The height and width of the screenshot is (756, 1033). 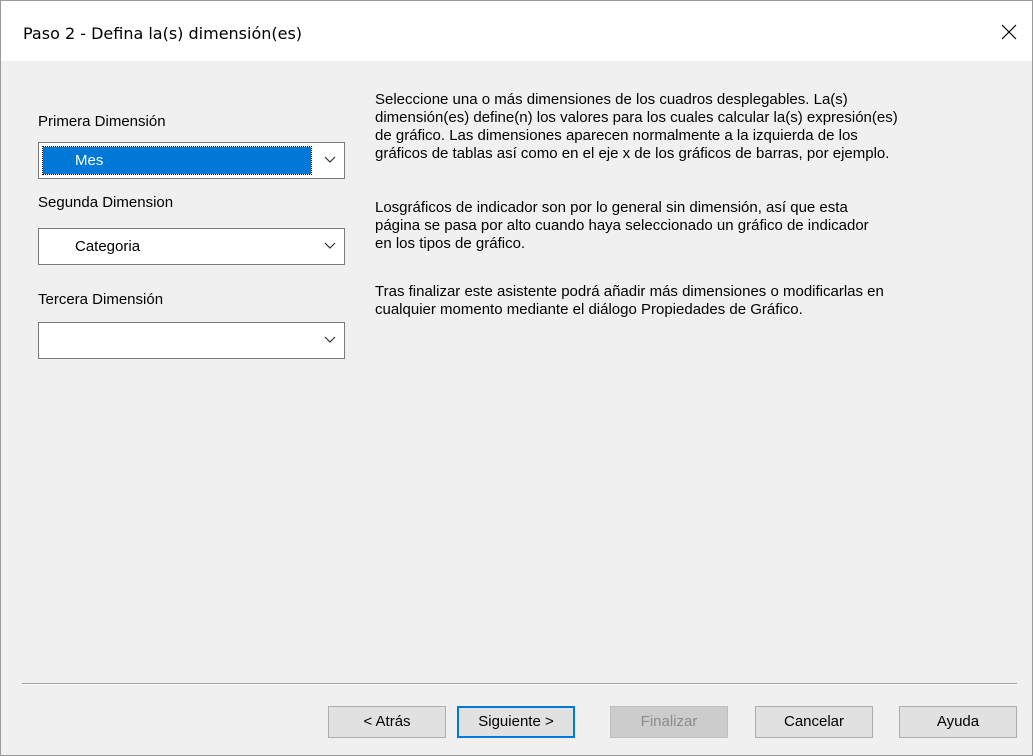 What do you see at coordinates (163, 33) in the screenshot?
I see `dialog-title: Paso 2 - Defina la(s) dimensión(es)` at bounding box center [163, 33].